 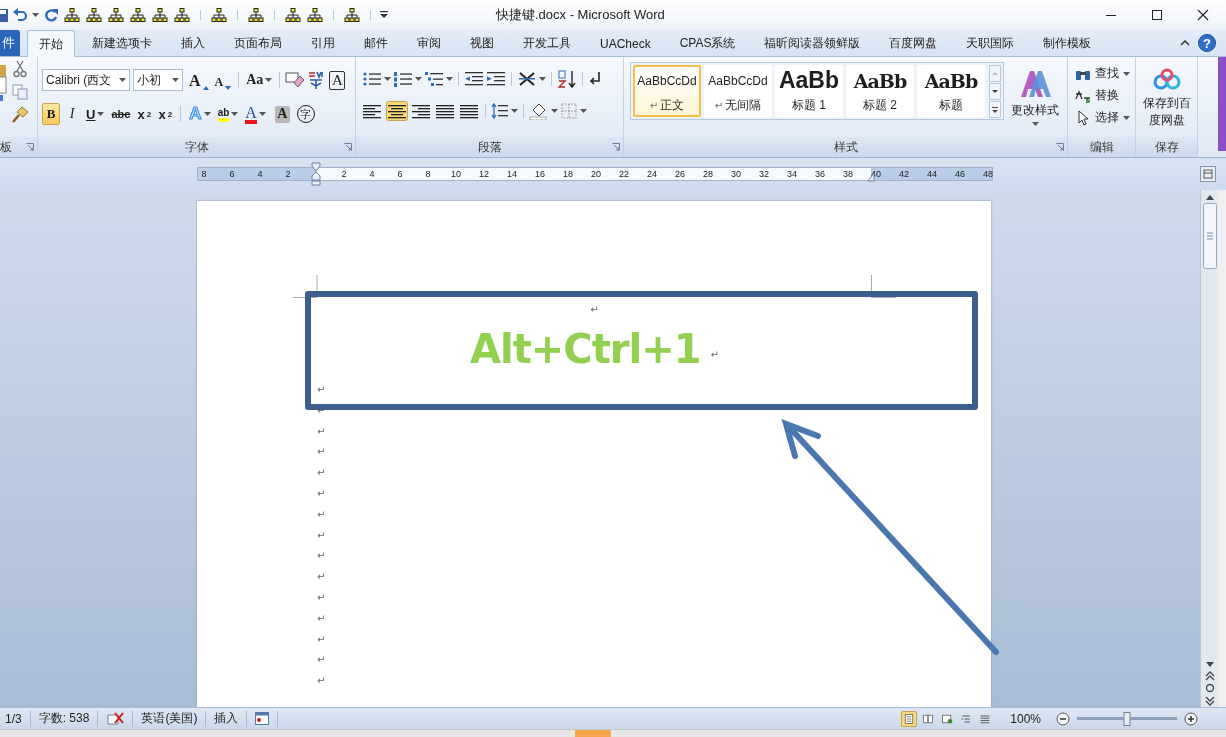 I want to click on ribbon-tab: 邮件, so click(x=376, y=43).